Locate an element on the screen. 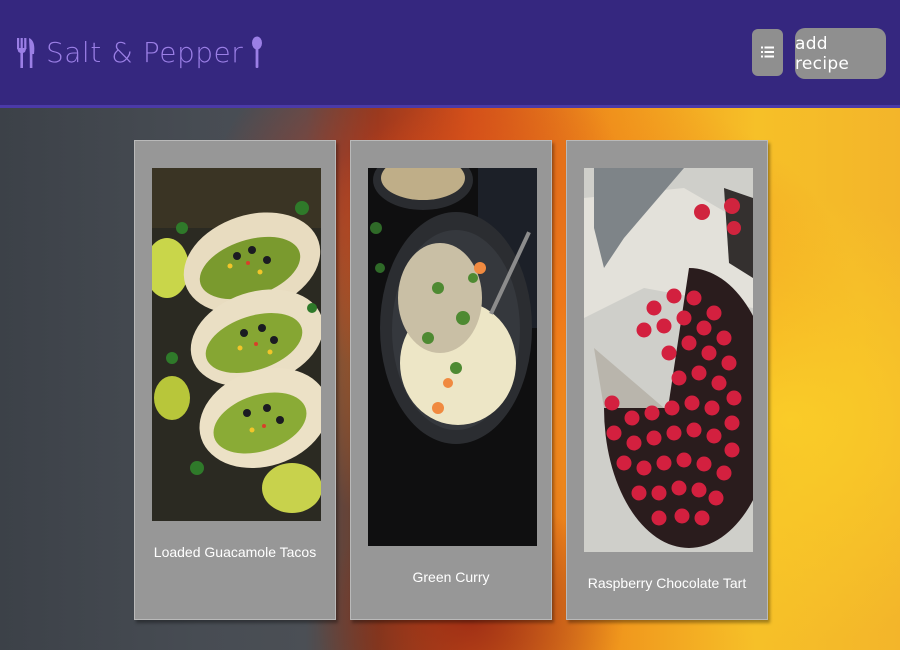  fork-knife-icon is located at coordinates (26, 53).